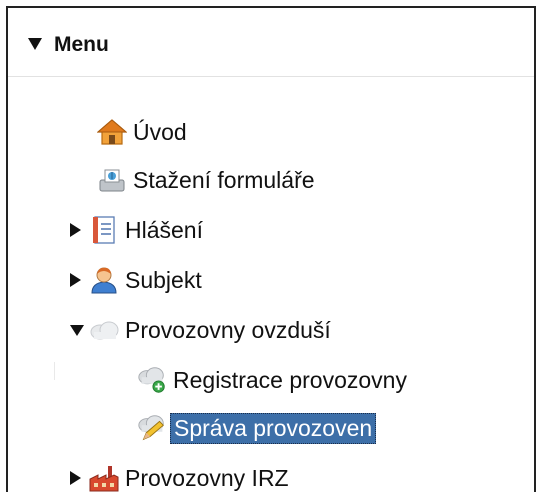 Image resolution: width=541 pixels, height=498 pixels. I want to click on download-form-icon, so click(112, 180).